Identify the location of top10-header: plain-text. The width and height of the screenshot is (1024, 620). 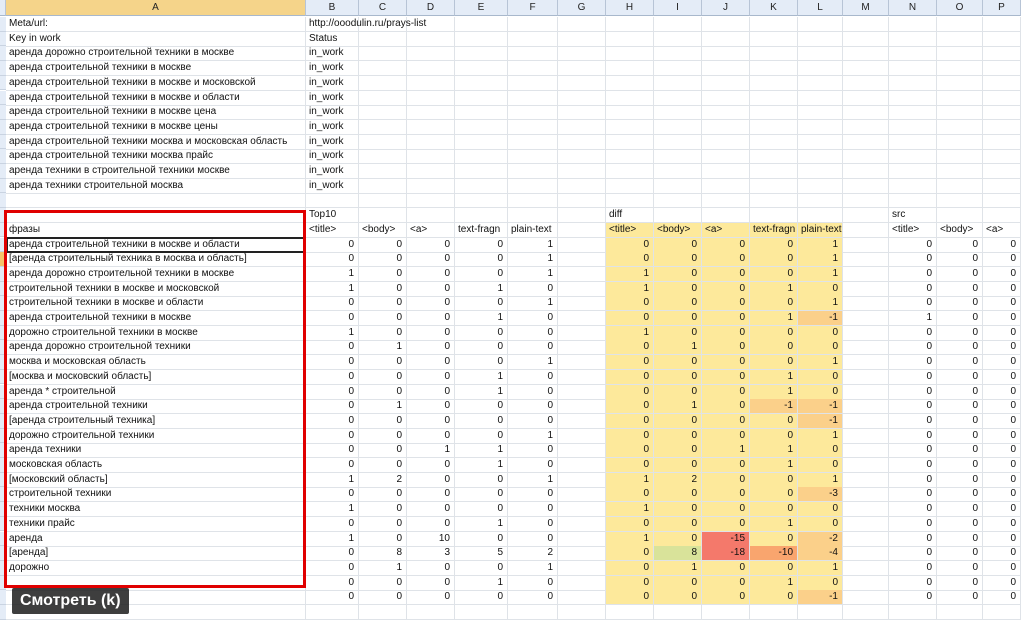
(533, 230).